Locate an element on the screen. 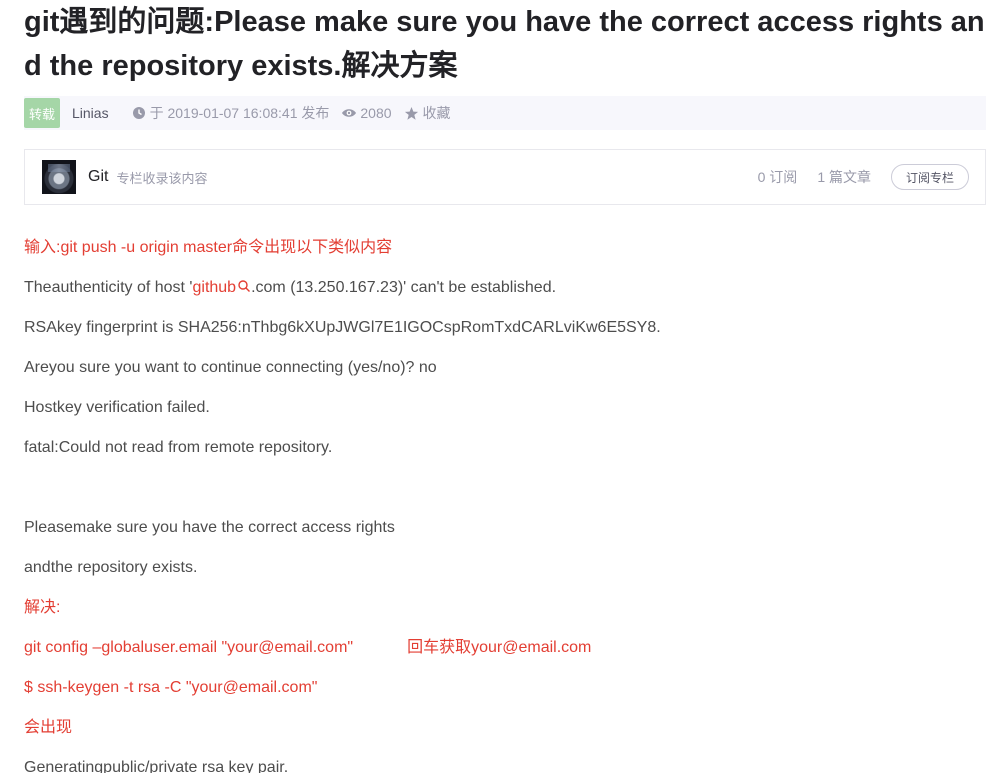  author-link: Linias is located at coordinates (90, 113).